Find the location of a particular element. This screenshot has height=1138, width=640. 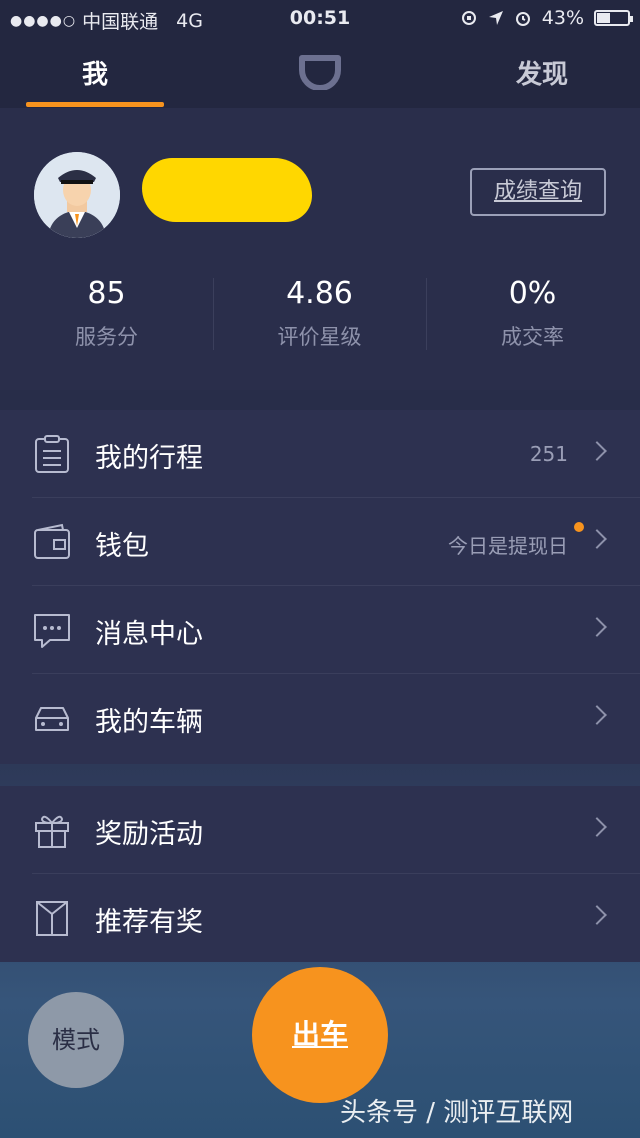

alarm-icon is located at coordinates (522, 19).